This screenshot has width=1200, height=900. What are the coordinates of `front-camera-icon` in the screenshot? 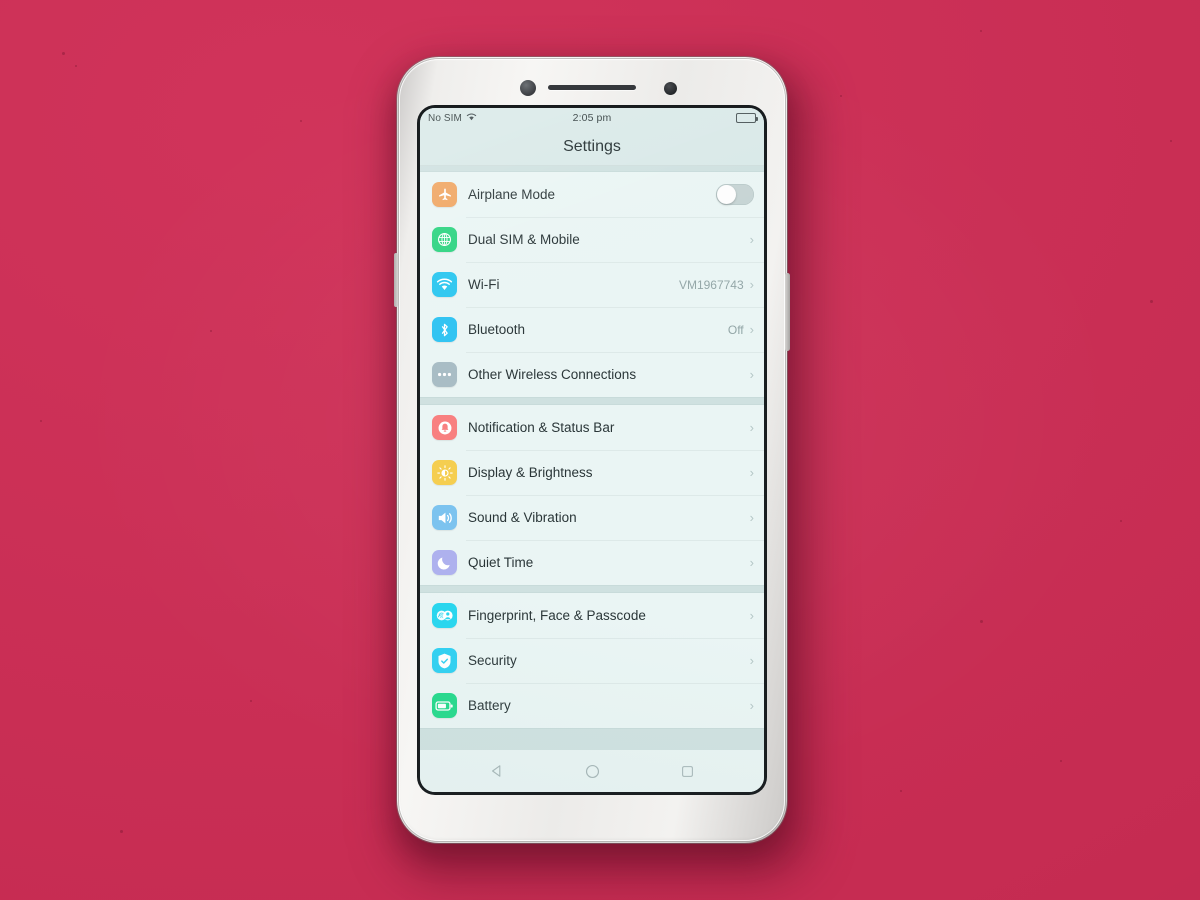 It's located at (670, 88).